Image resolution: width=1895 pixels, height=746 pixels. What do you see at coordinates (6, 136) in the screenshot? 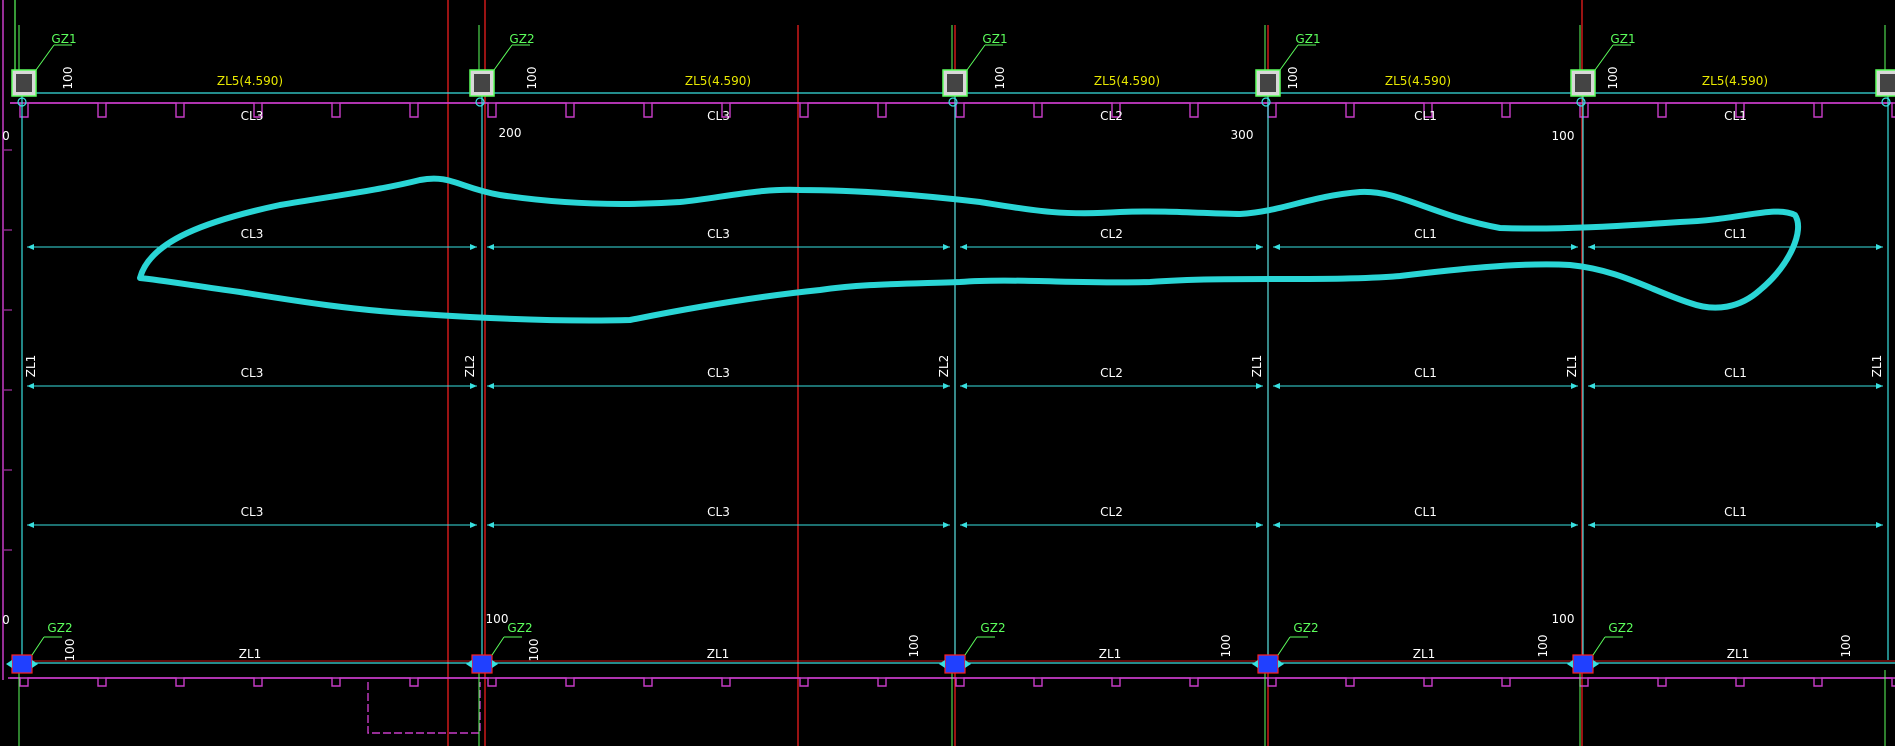
I see `top-dimension-label: 0` at bounding box center [6, 136].